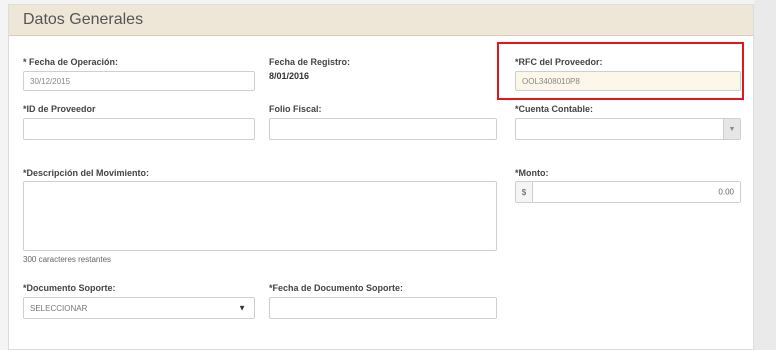 Image resolution: width=776 pixels, height=350 pixels. Describe the element at coordinates (295, 109) in the screenshot. I see `folio-fiscal-label: Folio Fiscal:` at that location.